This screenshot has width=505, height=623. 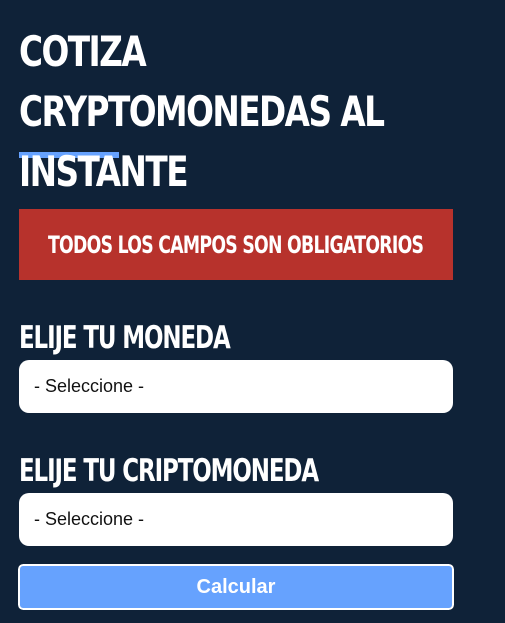 What do you see at coordinates (125, 338) in the screenshot?
I see `currency-label: Elije tu Moneda` at bounding box center [125, 338].